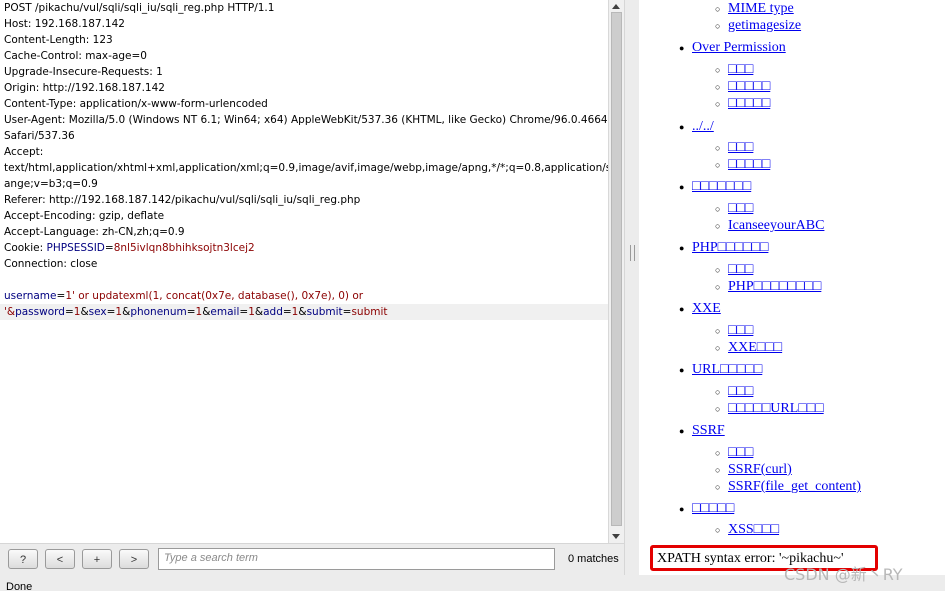 Image resolution: width=945 pixels, height=593 pixels. I want to click on nav-cat-over-permission: Over Permission, so click(732, 48).